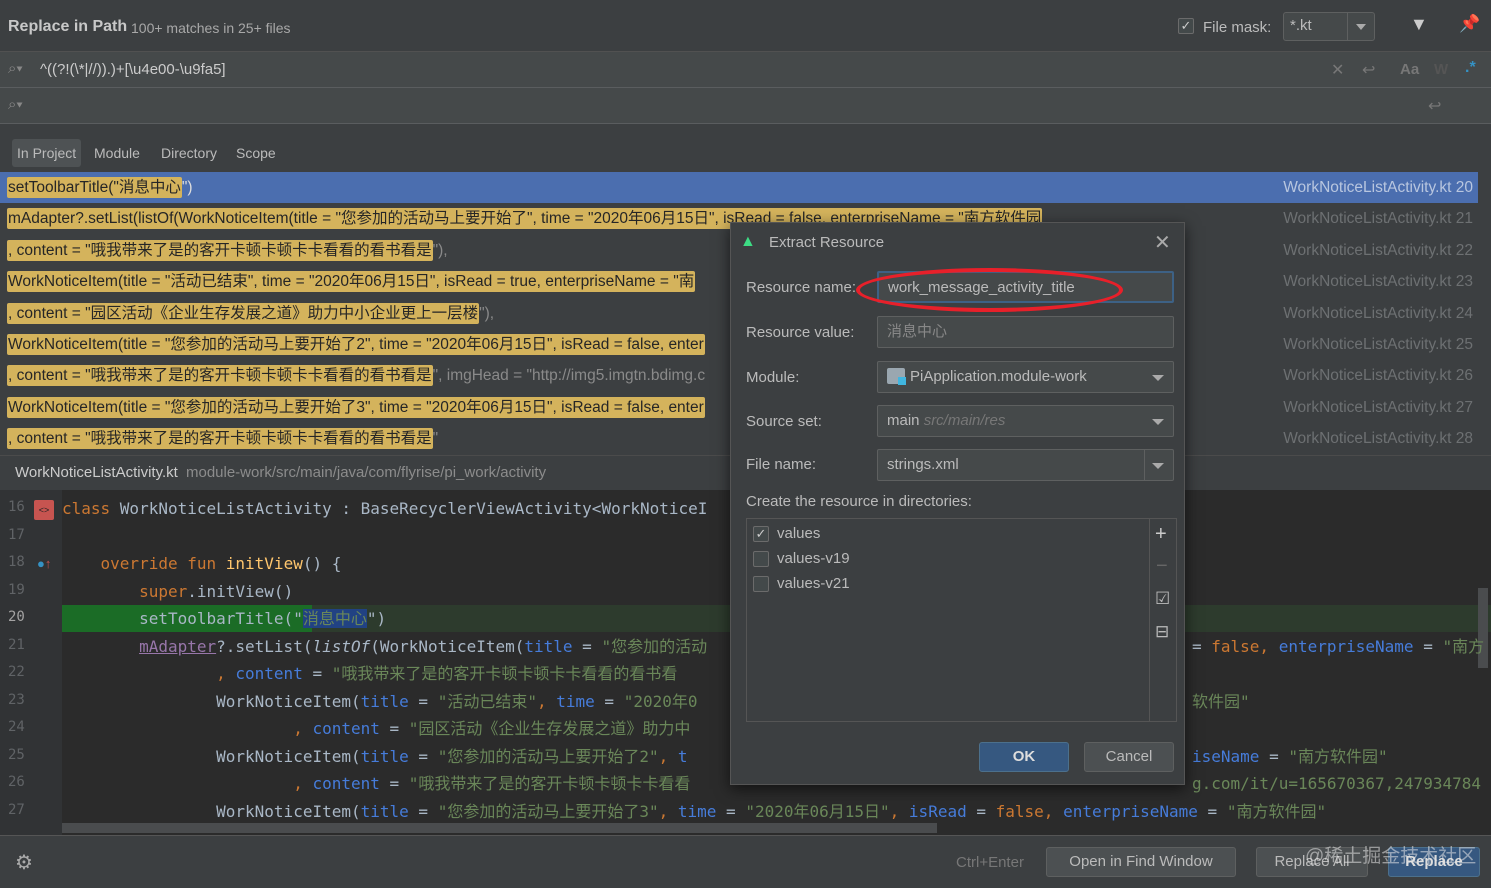 The image size is (1491, 888). What do you see at coordinates (125, 591) in the screenshot?
I see `code-token: super` at bounding box center [125, 591].